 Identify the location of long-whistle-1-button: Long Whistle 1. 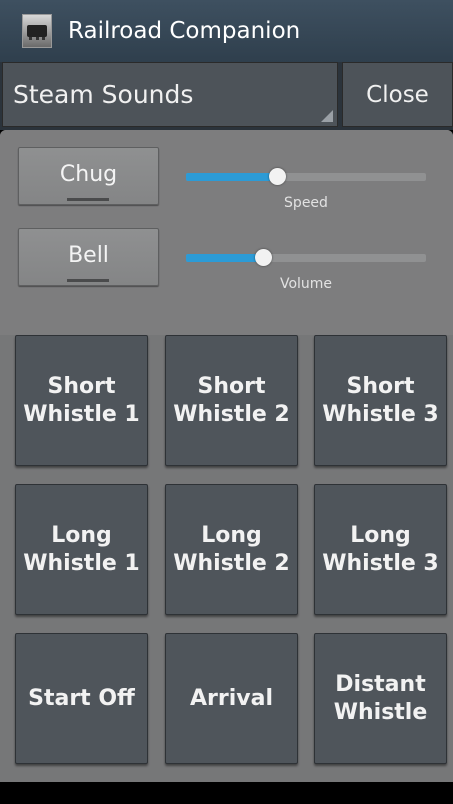
(81, 549).